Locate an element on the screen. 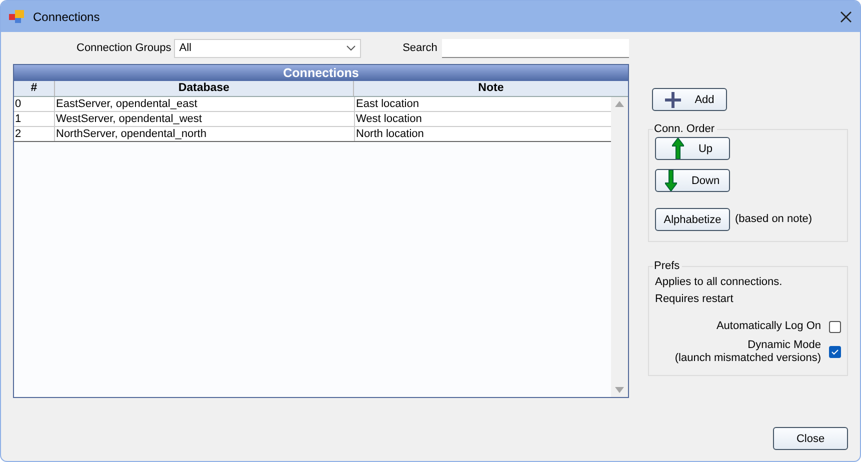  close-button: Close is located at coordinates (810, 438).